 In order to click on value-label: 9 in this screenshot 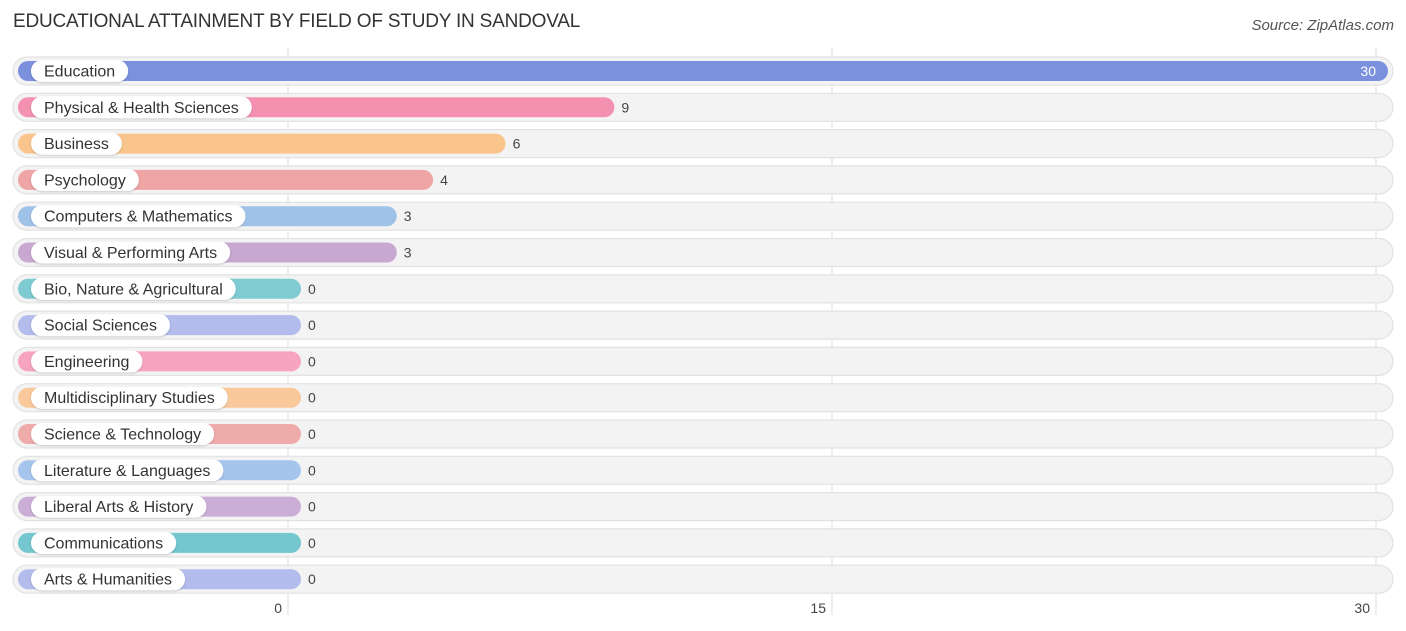, I will do `click(625, 107)`.